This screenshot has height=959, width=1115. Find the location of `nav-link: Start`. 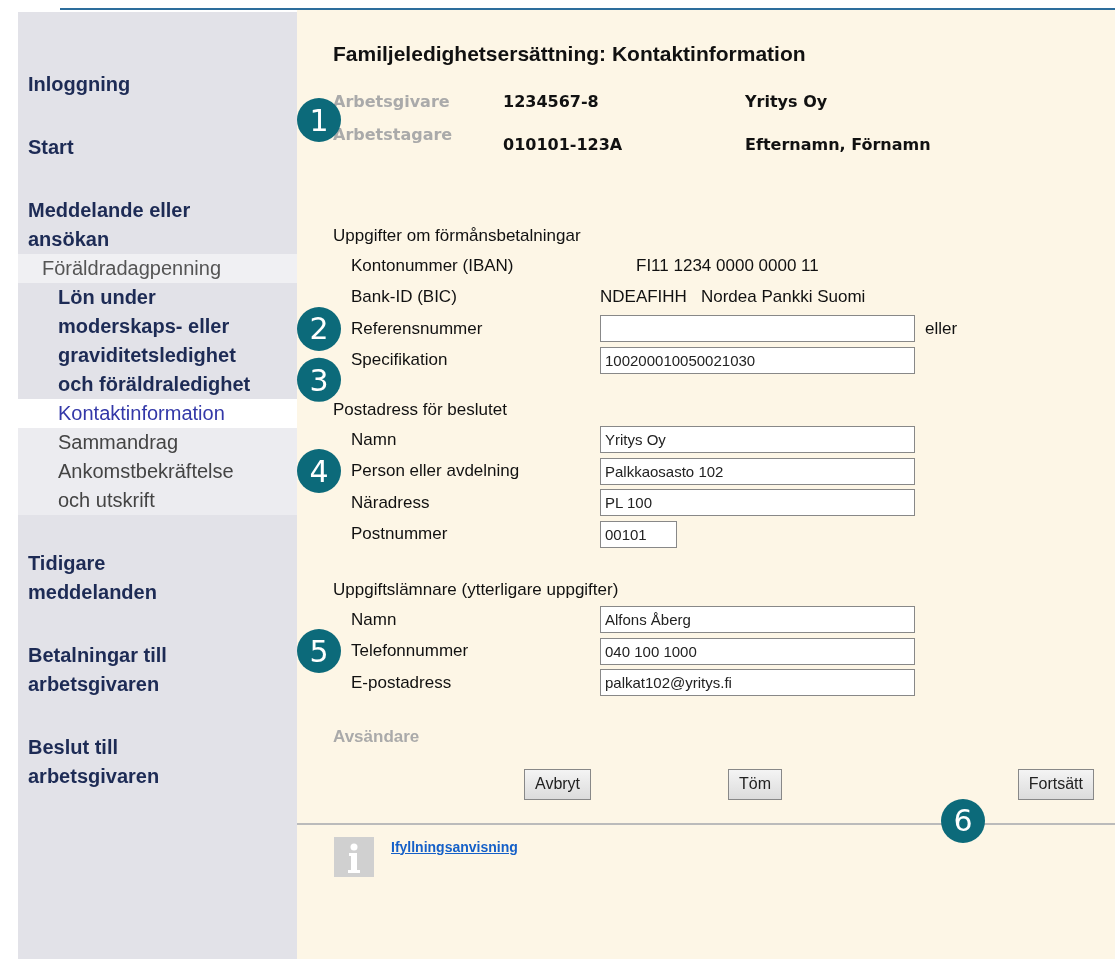

nav-link: Start is located at coordinates (123, 147).